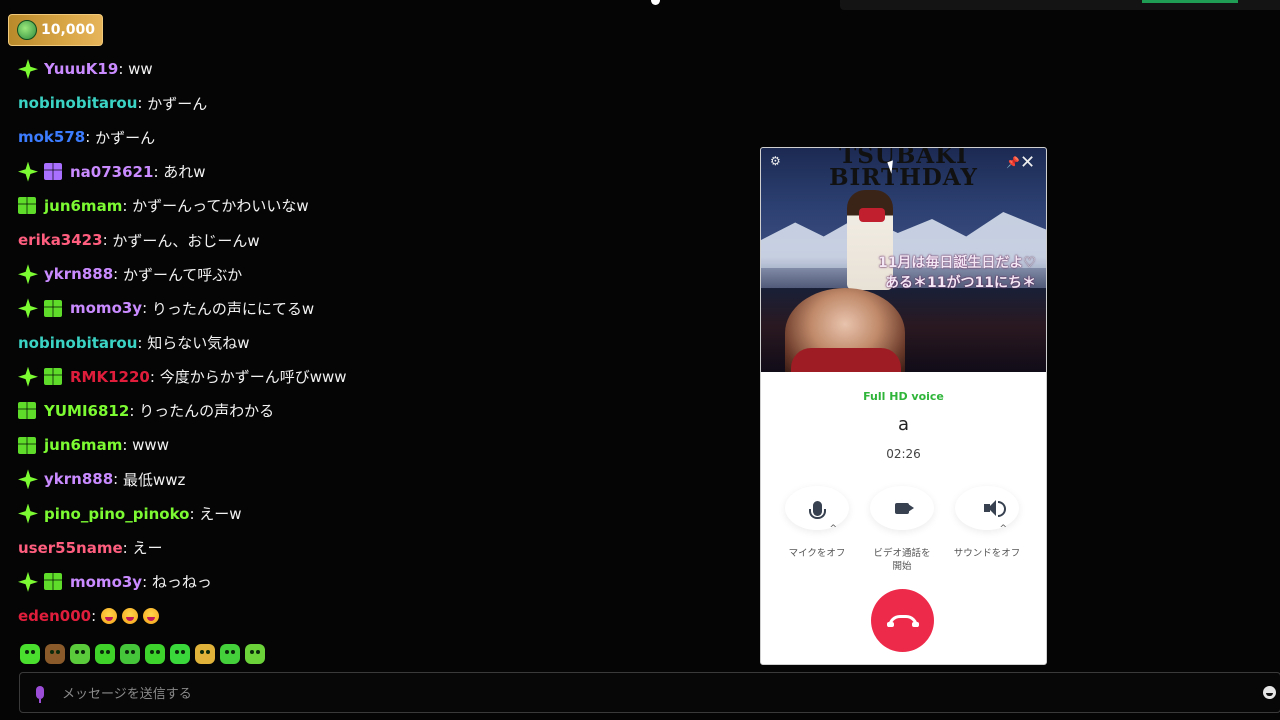 This screenshot has height=720, width=1280. What do you see at coordinates (378, 411) in the screenshot?
I see `chat-message: YUMI6812: りったんの声わかる` at bounding box center [378, 411].